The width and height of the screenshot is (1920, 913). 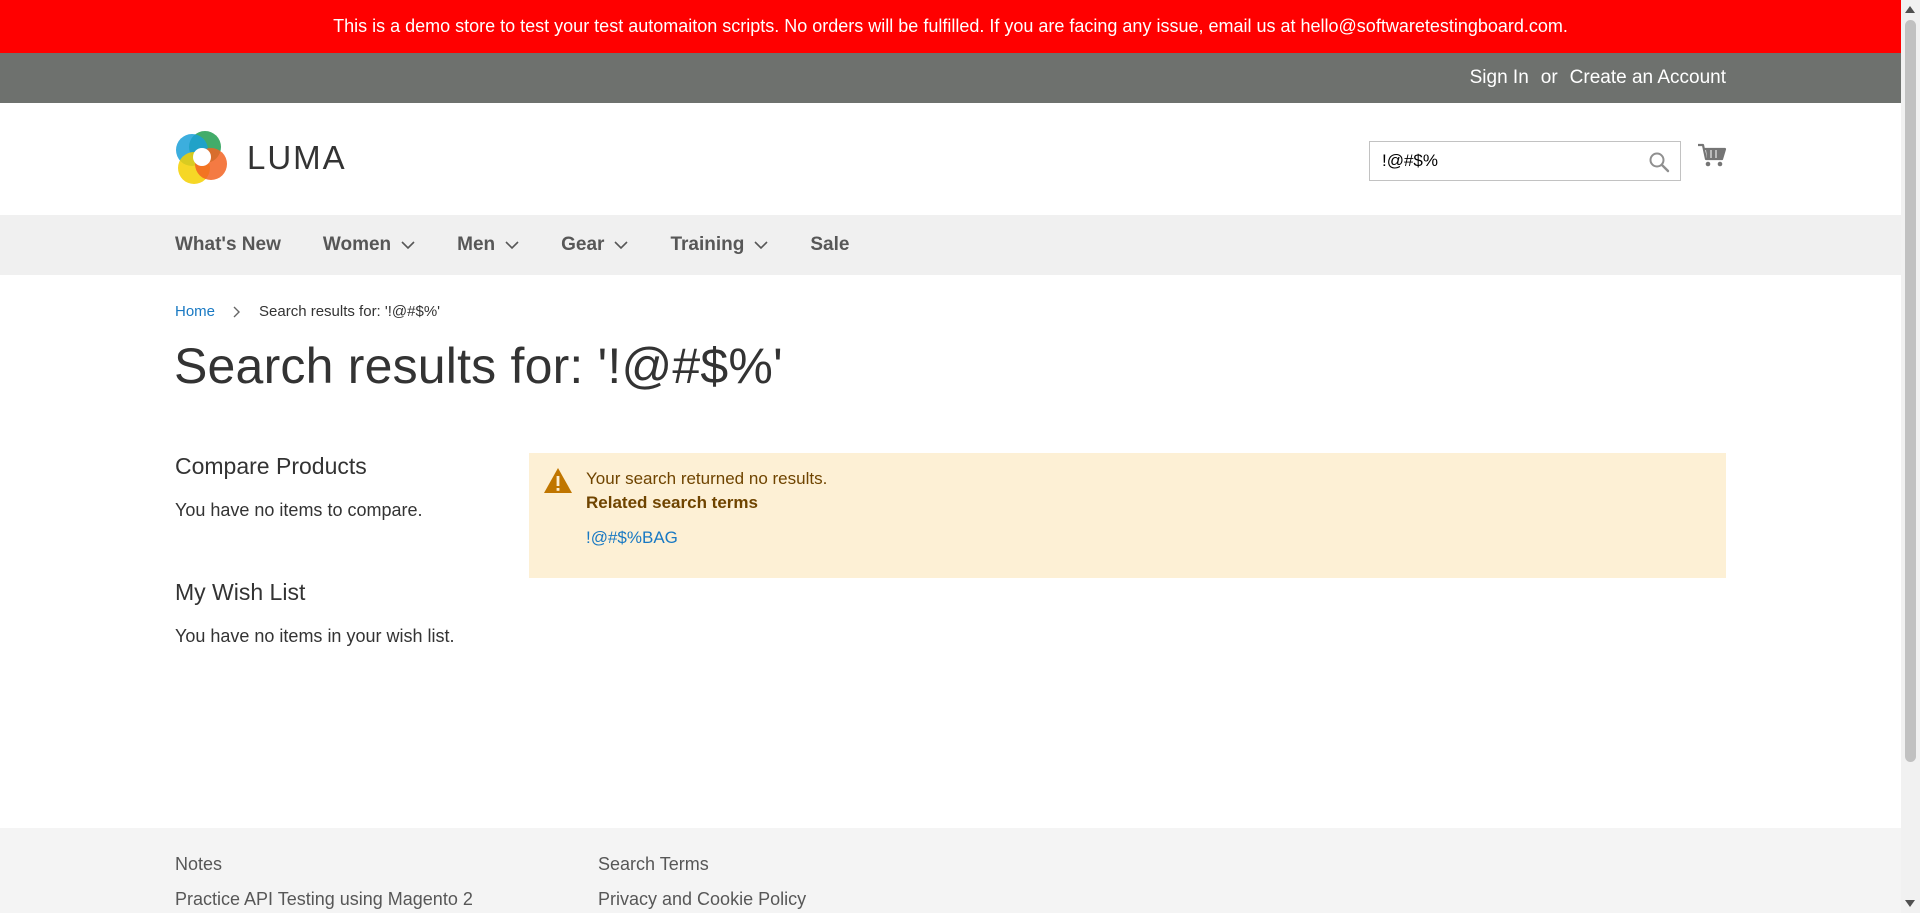 I want to click on nav-item-whats-new: What's New, so click(x=228, y=245).